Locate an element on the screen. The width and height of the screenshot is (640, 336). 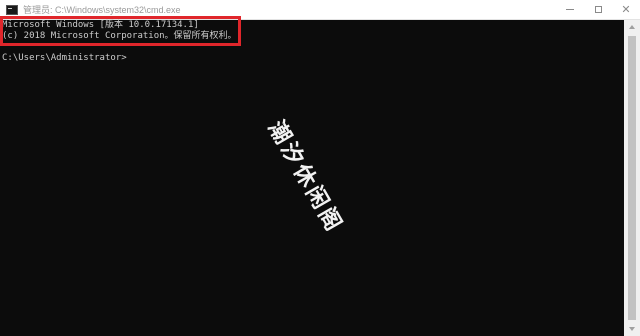
close-icon: ✕ is located at coordinates (626, 9).